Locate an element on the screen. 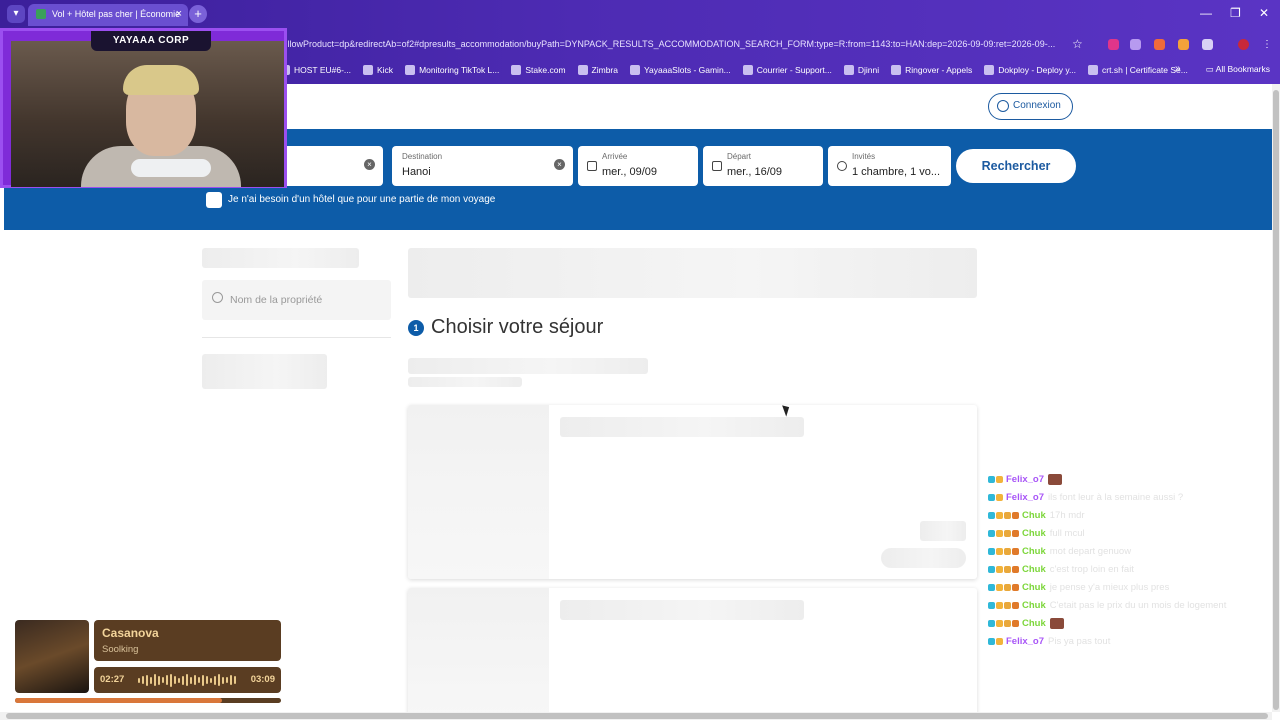  user-icon is located at coordinates (1003, 106).